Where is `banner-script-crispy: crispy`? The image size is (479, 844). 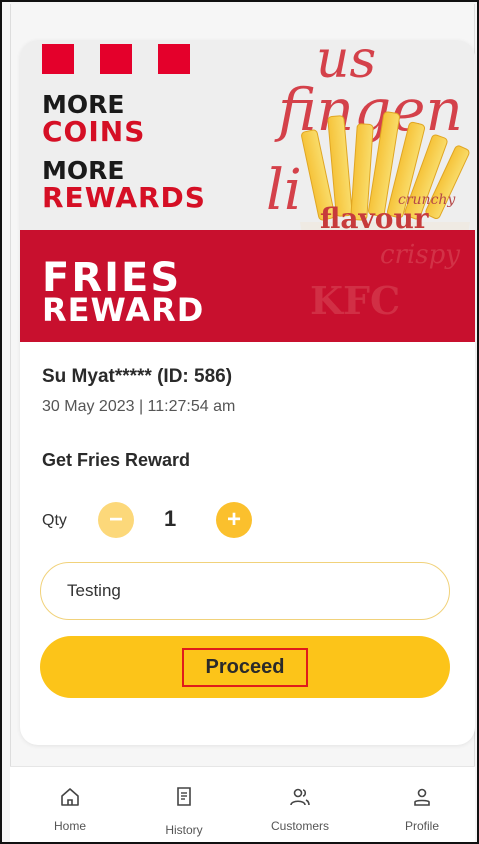
banner-script-crispy: crispy is located at coordinates (420, 255).